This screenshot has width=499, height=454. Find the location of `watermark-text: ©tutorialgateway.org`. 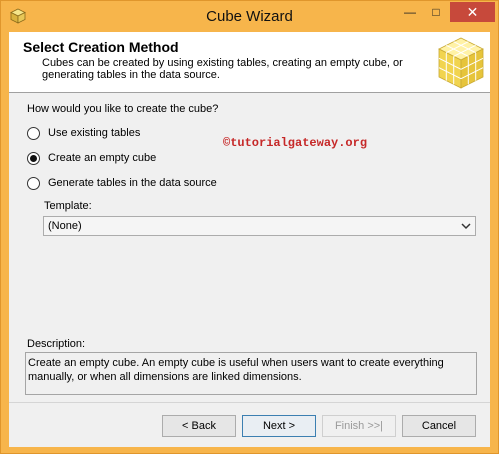

watermark-text: ©tutorialgateway.org is located at coordinates (295, 143).